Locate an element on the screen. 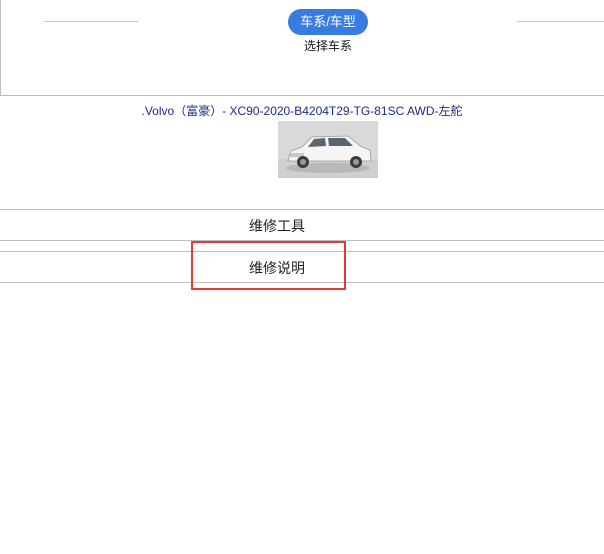 The width and height of the screenshot is (604, 554). menu-divider-top is located at coordinates (302, 209).